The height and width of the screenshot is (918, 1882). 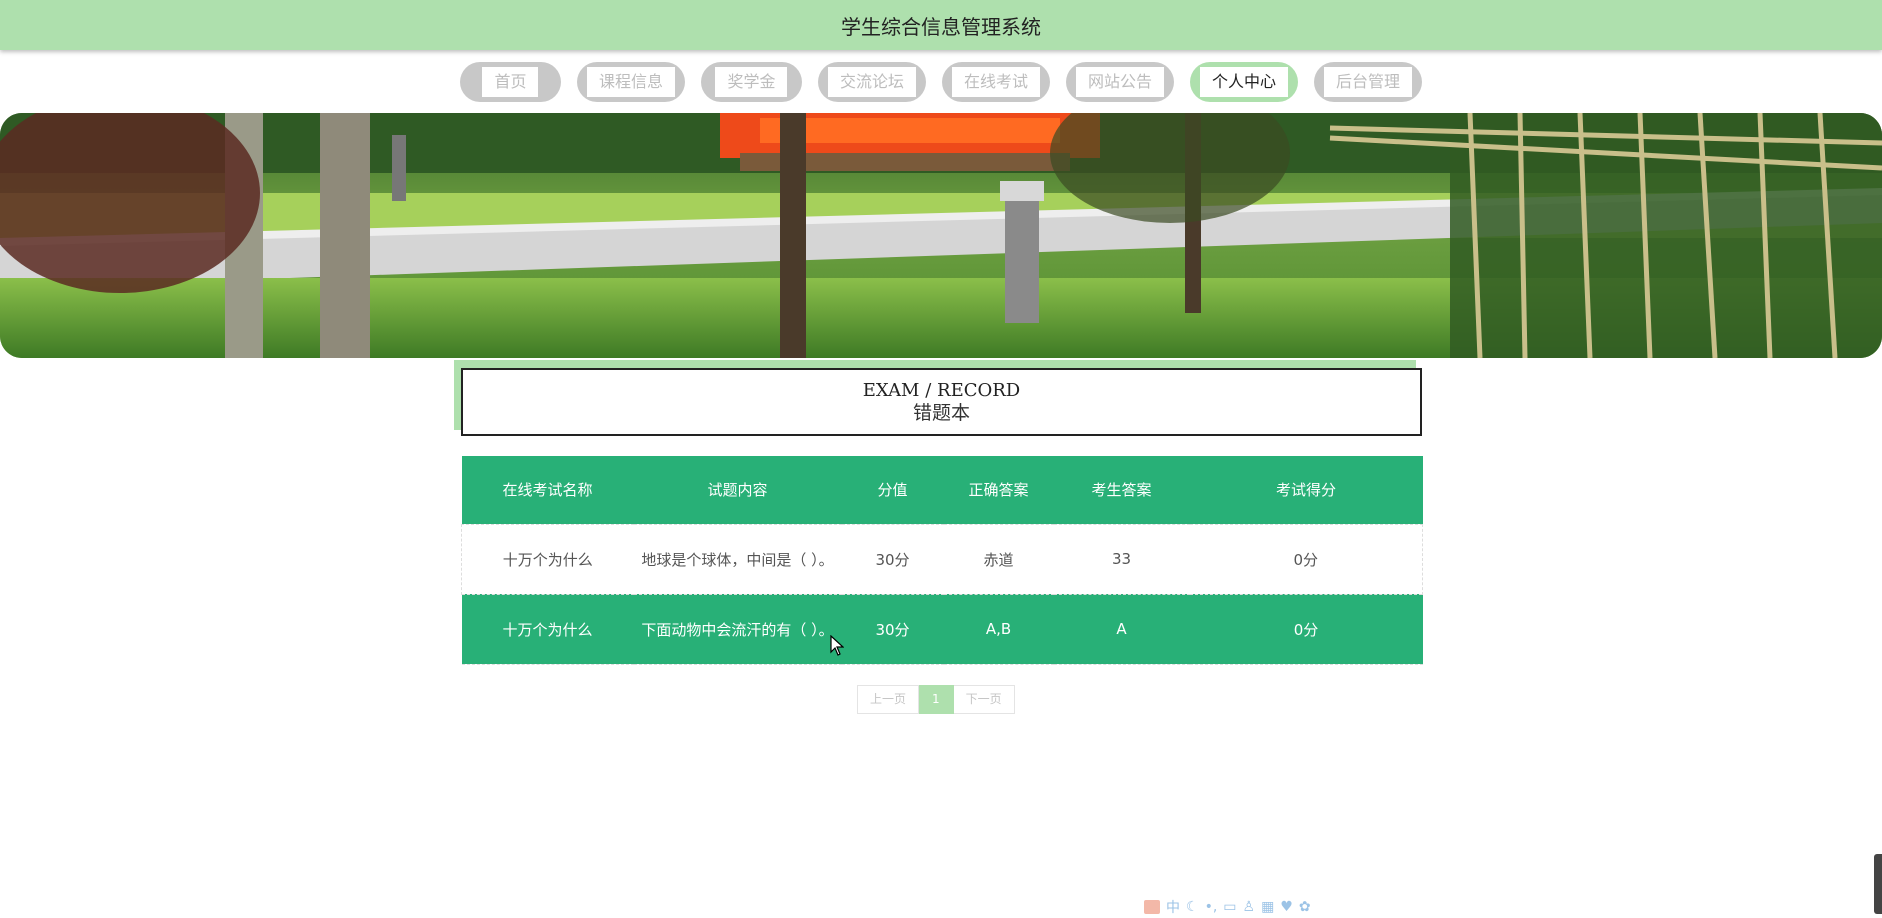 I want to click on main-nav: 首页 课程信息 奖学金 交流论坛 在线考试 网站公告 个人中心 后台管理, so click(x=941, y=82).